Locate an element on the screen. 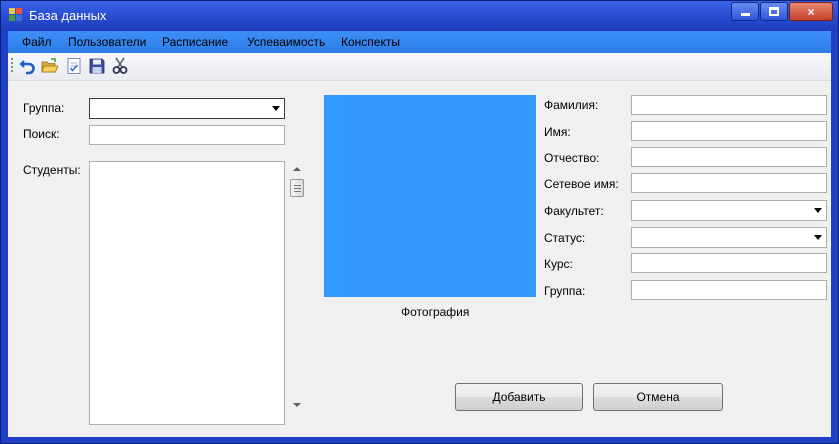 The image size is (839, 444). cut-icon is located at coordinates (120, 66).